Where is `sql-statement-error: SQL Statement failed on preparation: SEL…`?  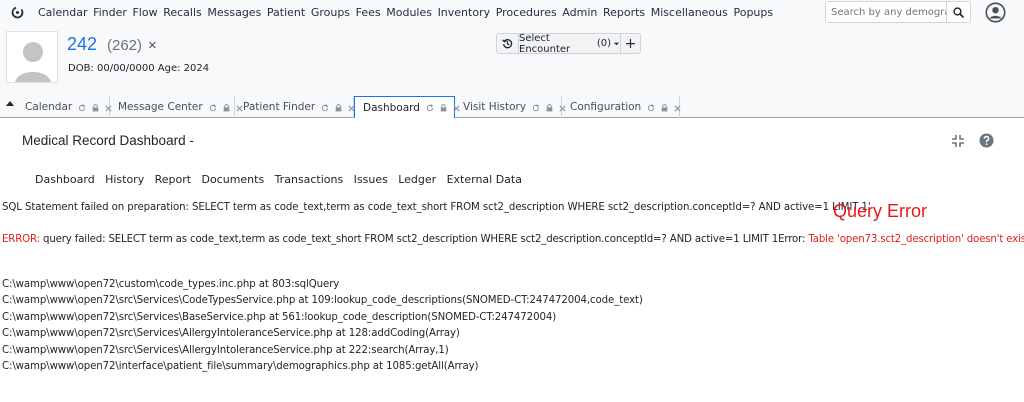 sql-statement-error: SQL Statement failed on preparation: SEL… is located at coordinates (436, 207).